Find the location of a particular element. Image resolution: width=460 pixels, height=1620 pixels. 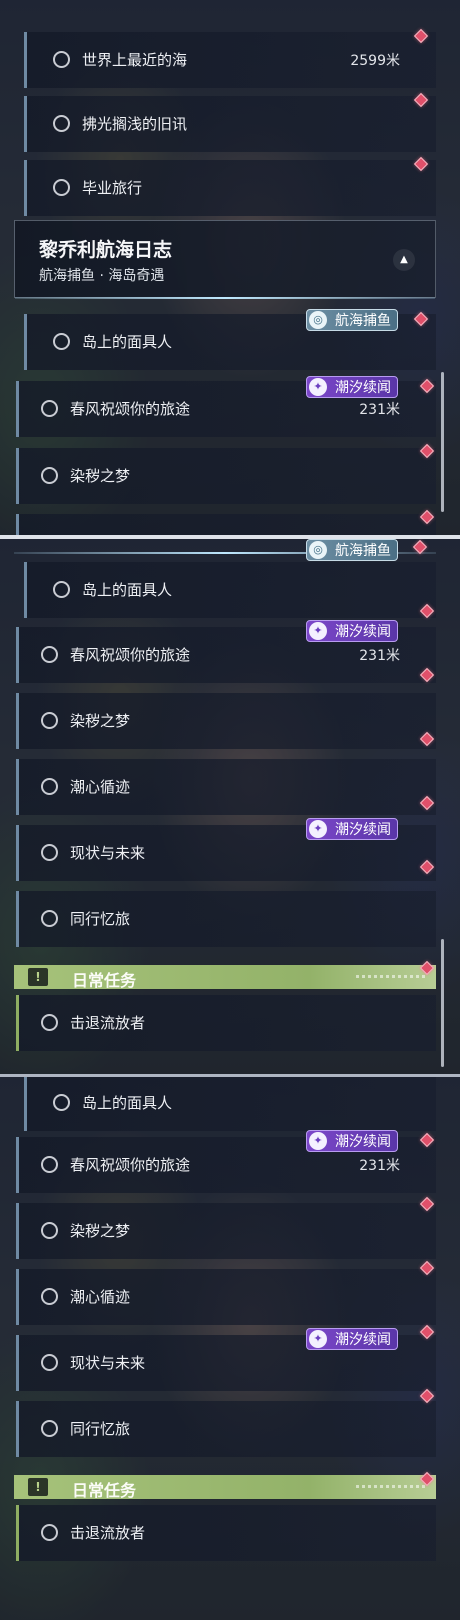

quest-item: 拂光搁浅的旧讯 is located at coordinates (230, 124).